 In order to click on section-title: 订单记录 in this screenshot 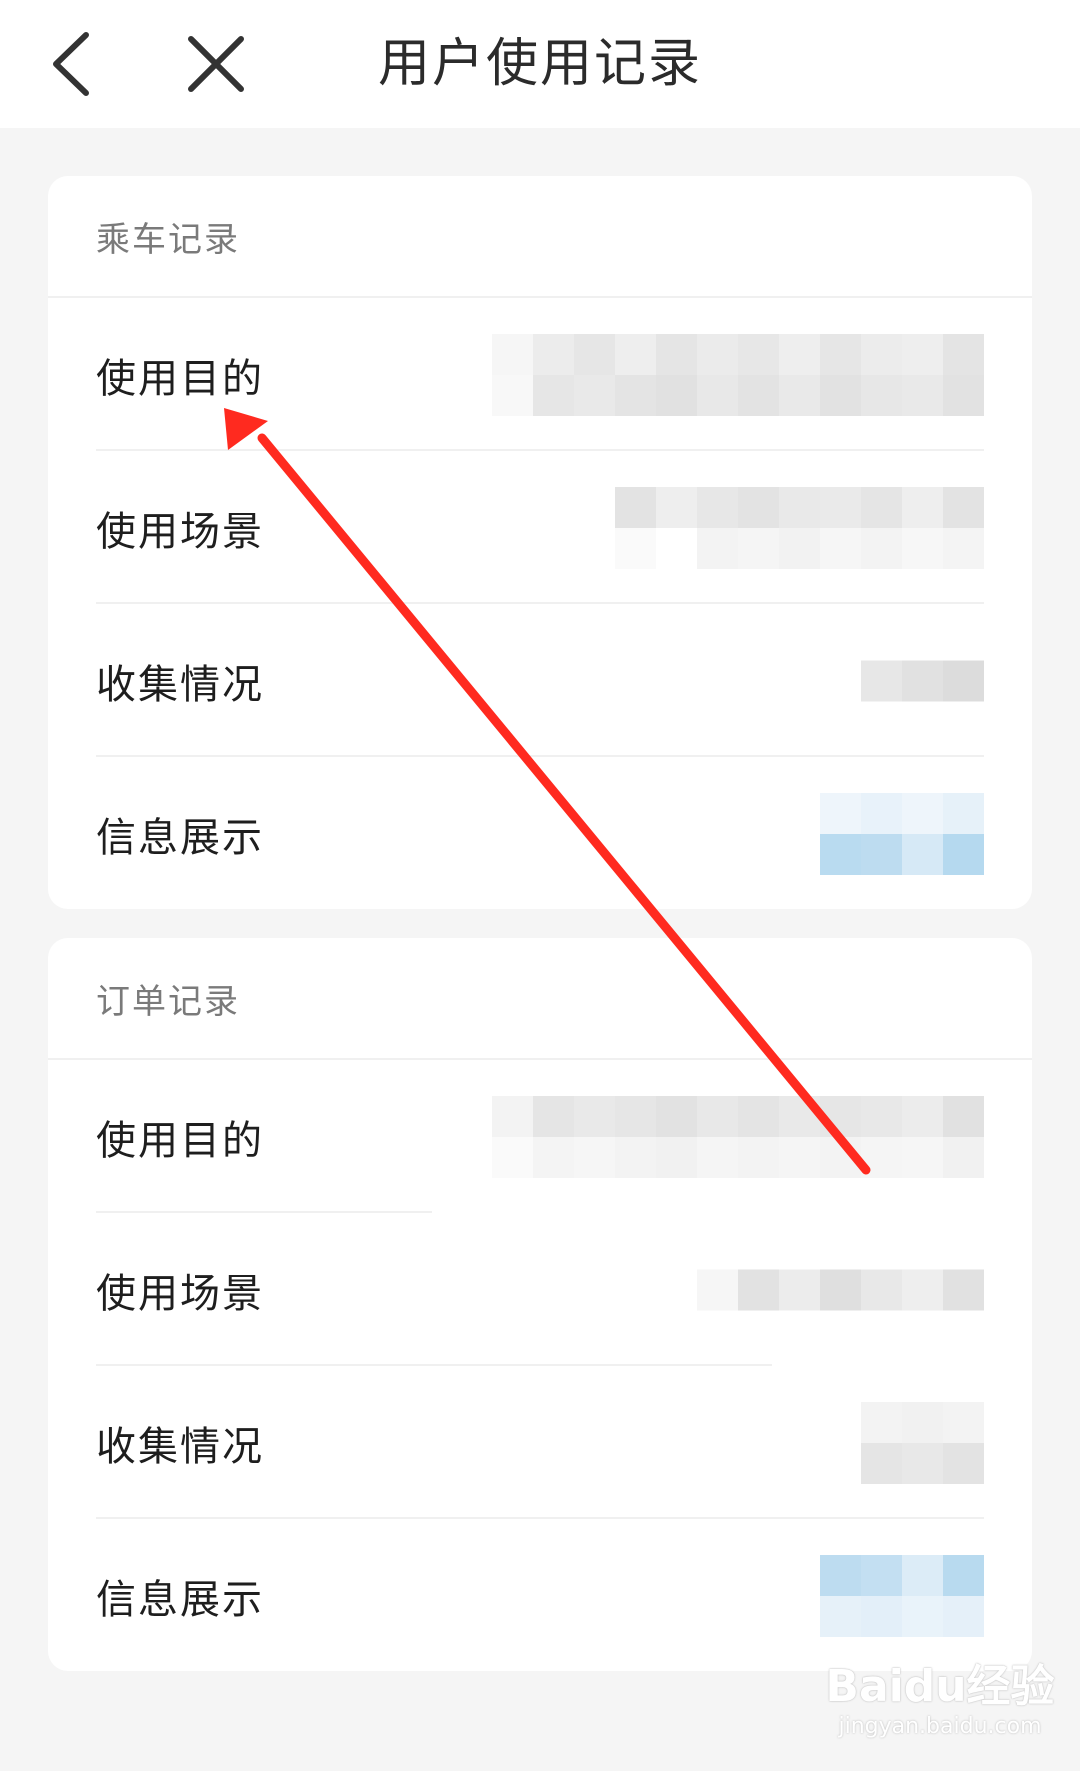, I will do `click(168, 1002)`.